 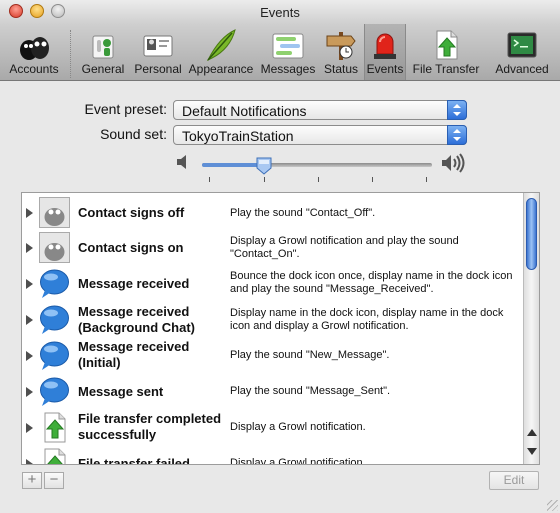 What do you see at coordinates (134, 460) in the screenshot?
I see `event-name: File transfer failed` at bounding box center [134, 460].